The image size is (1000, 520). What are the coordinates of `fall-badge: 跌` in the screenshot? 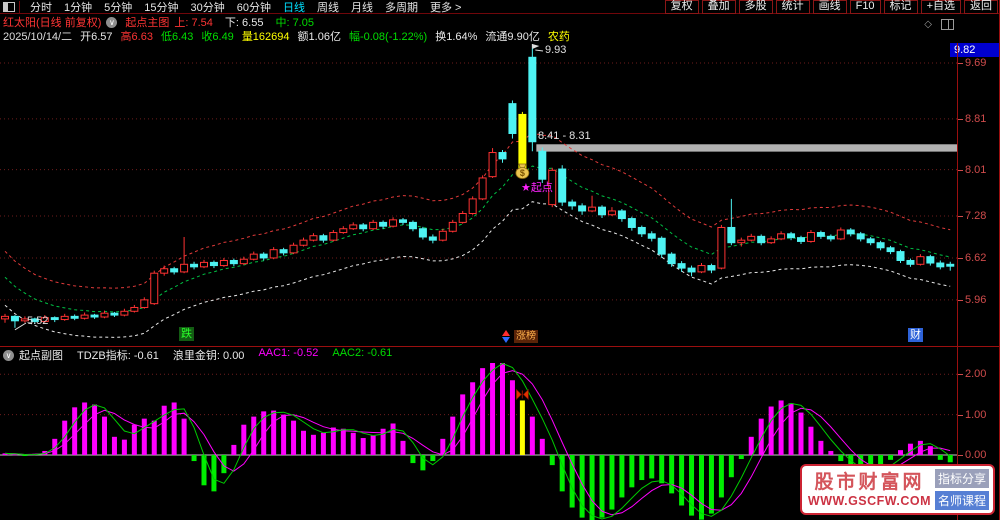 It's located at (186, 334).